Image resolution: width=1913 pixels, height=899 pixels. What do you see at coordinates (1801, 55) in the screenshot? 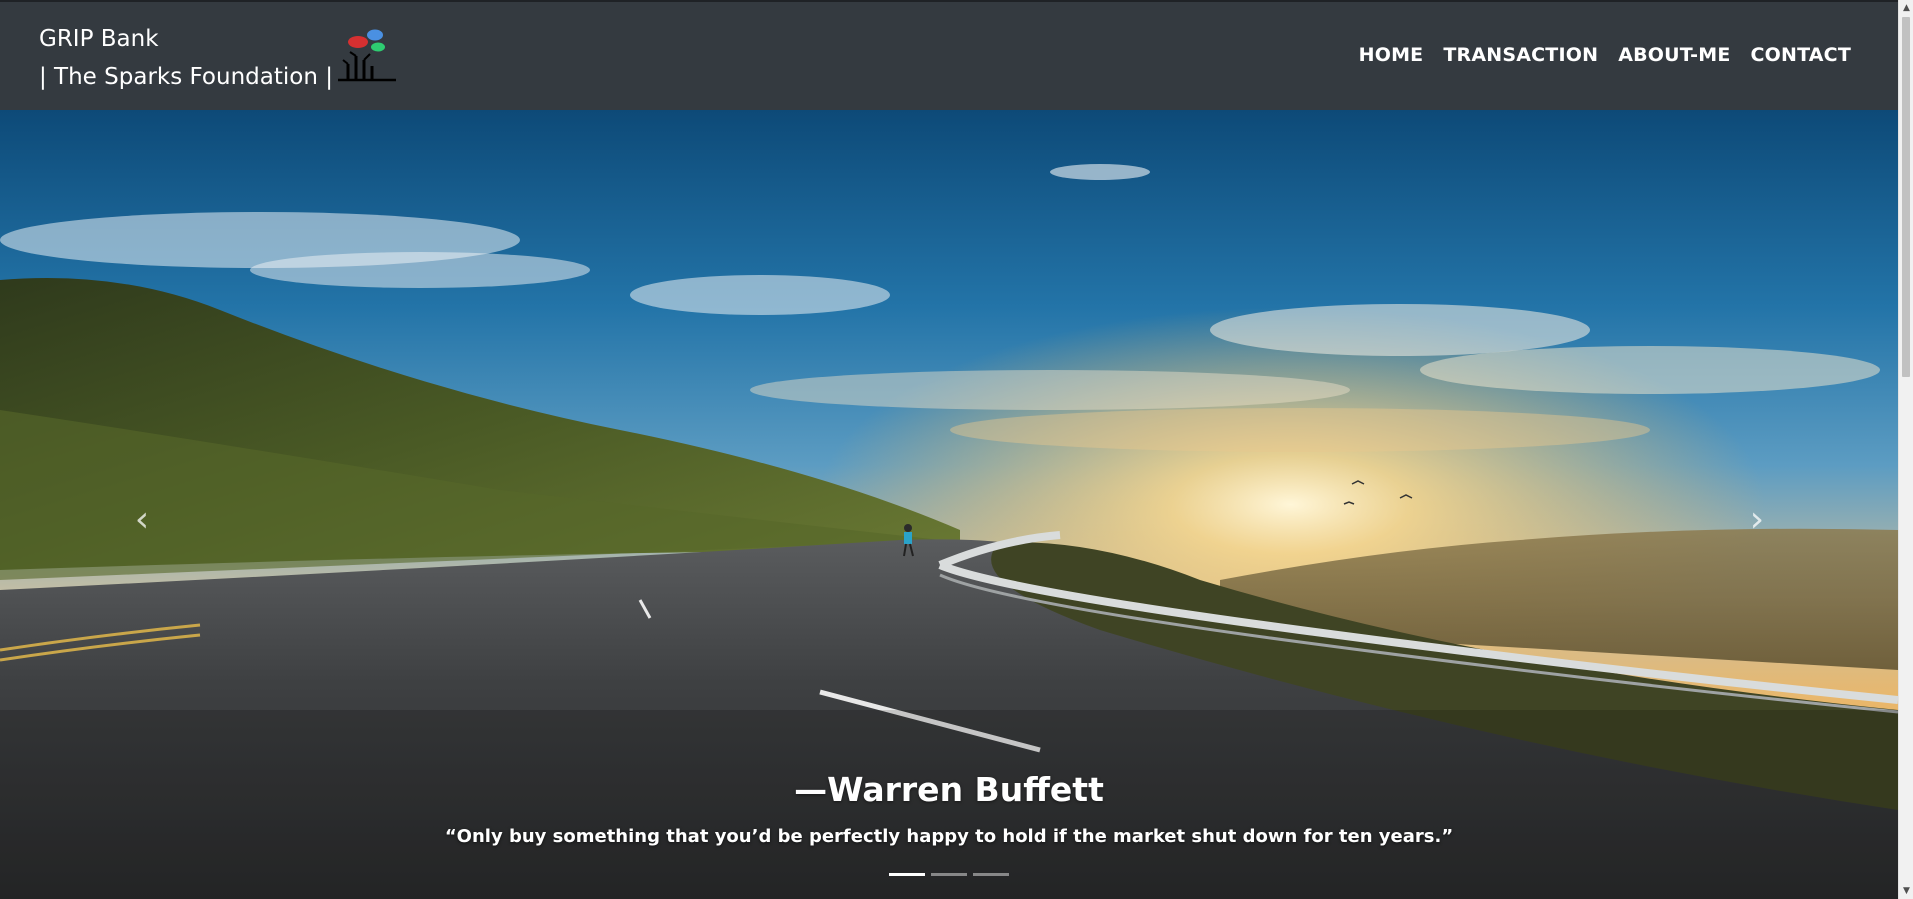
I see `nav-link-contact: CONTACT` at bounding box center [1801, 55].